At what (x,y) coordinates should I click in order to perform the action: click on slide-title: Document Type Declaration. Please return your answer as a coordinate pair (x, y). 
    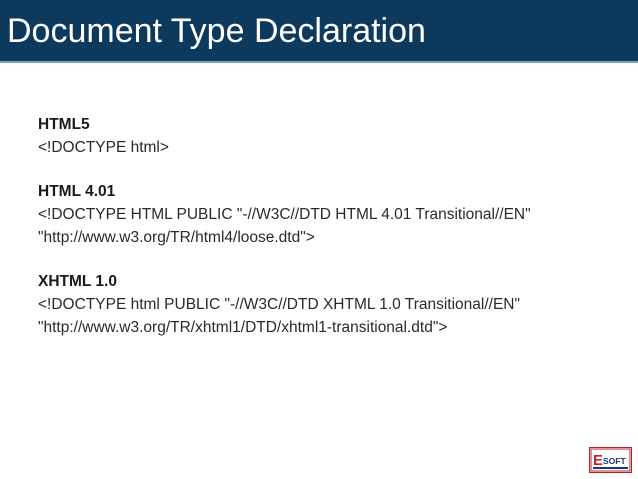
    Looking at the image, I should click on (216, 31).